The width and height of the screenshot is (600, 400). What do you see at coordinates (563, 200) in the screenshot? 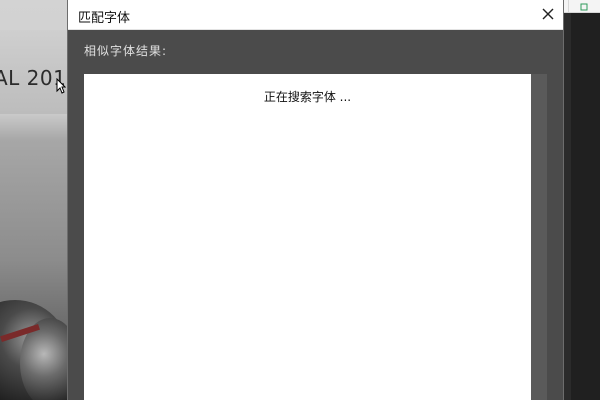
I see `selection-edge-right` at bounding box center [563, 200].